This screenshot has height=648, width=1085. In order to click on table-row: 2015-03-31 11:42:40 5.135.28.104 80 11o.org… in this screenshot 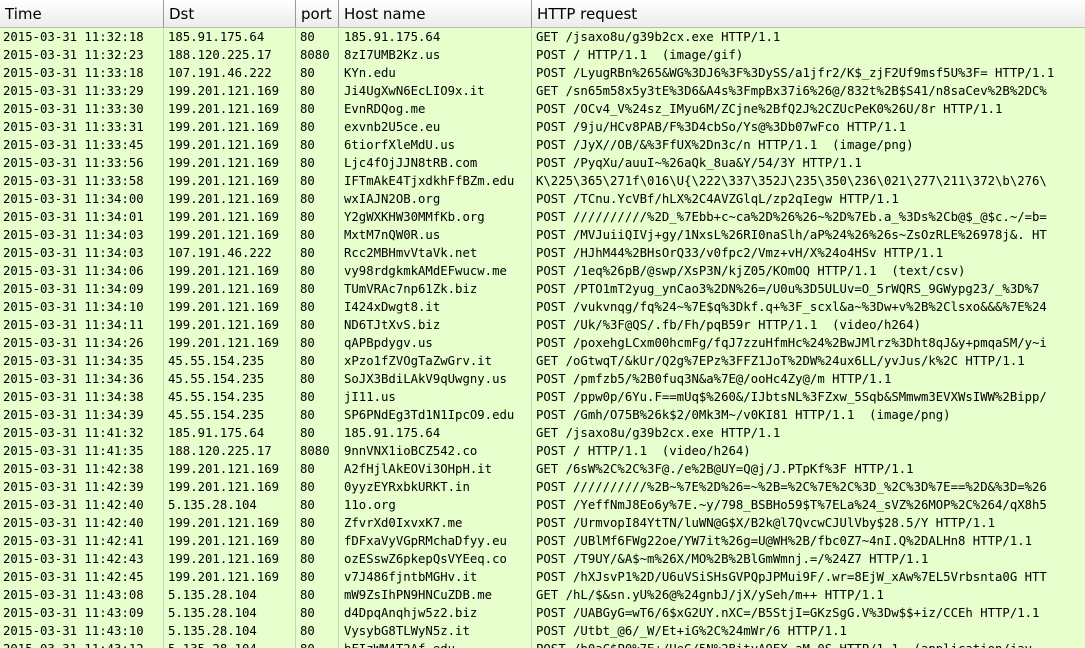, I will do `click(542, 505)`.